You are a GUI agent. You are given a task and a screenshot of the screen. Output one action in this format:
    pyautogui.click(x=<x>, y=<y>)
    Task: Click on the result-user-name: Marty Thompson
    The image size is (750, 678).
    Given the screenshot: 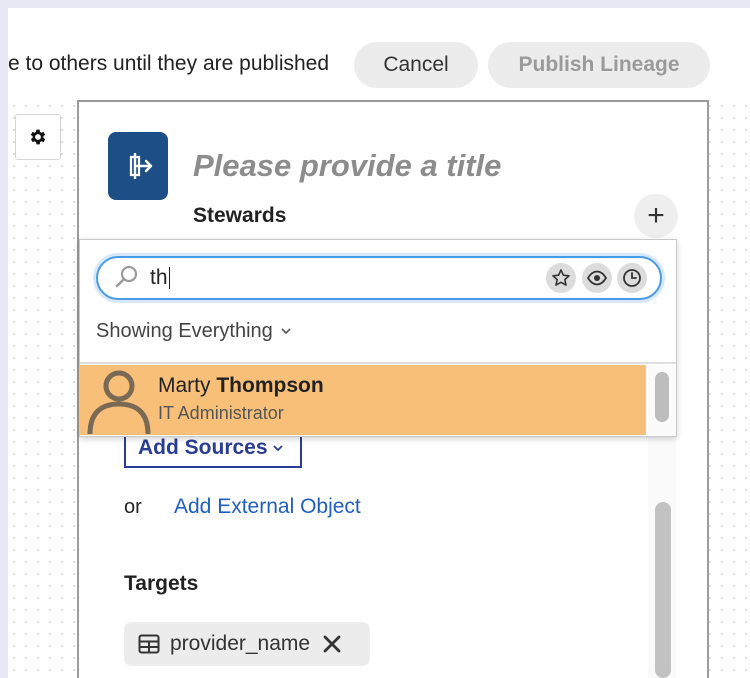 What is the action you would take?
    pyautogui.click(x=241, y=386)
    